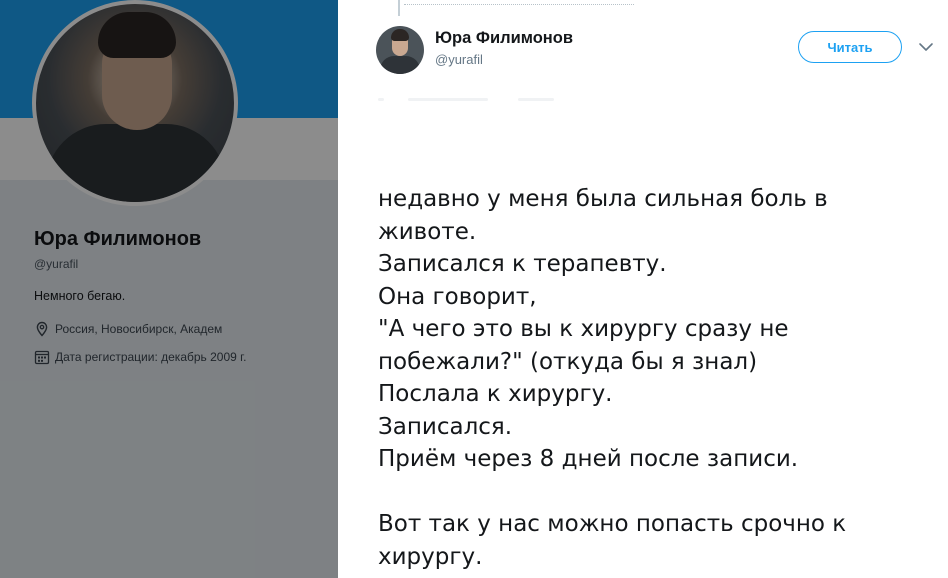 The width and height of the screenshot is (948, 578). Describe the element at coordinates (400, 65) in the screenshot. I see `avatar-shirt` at that location.